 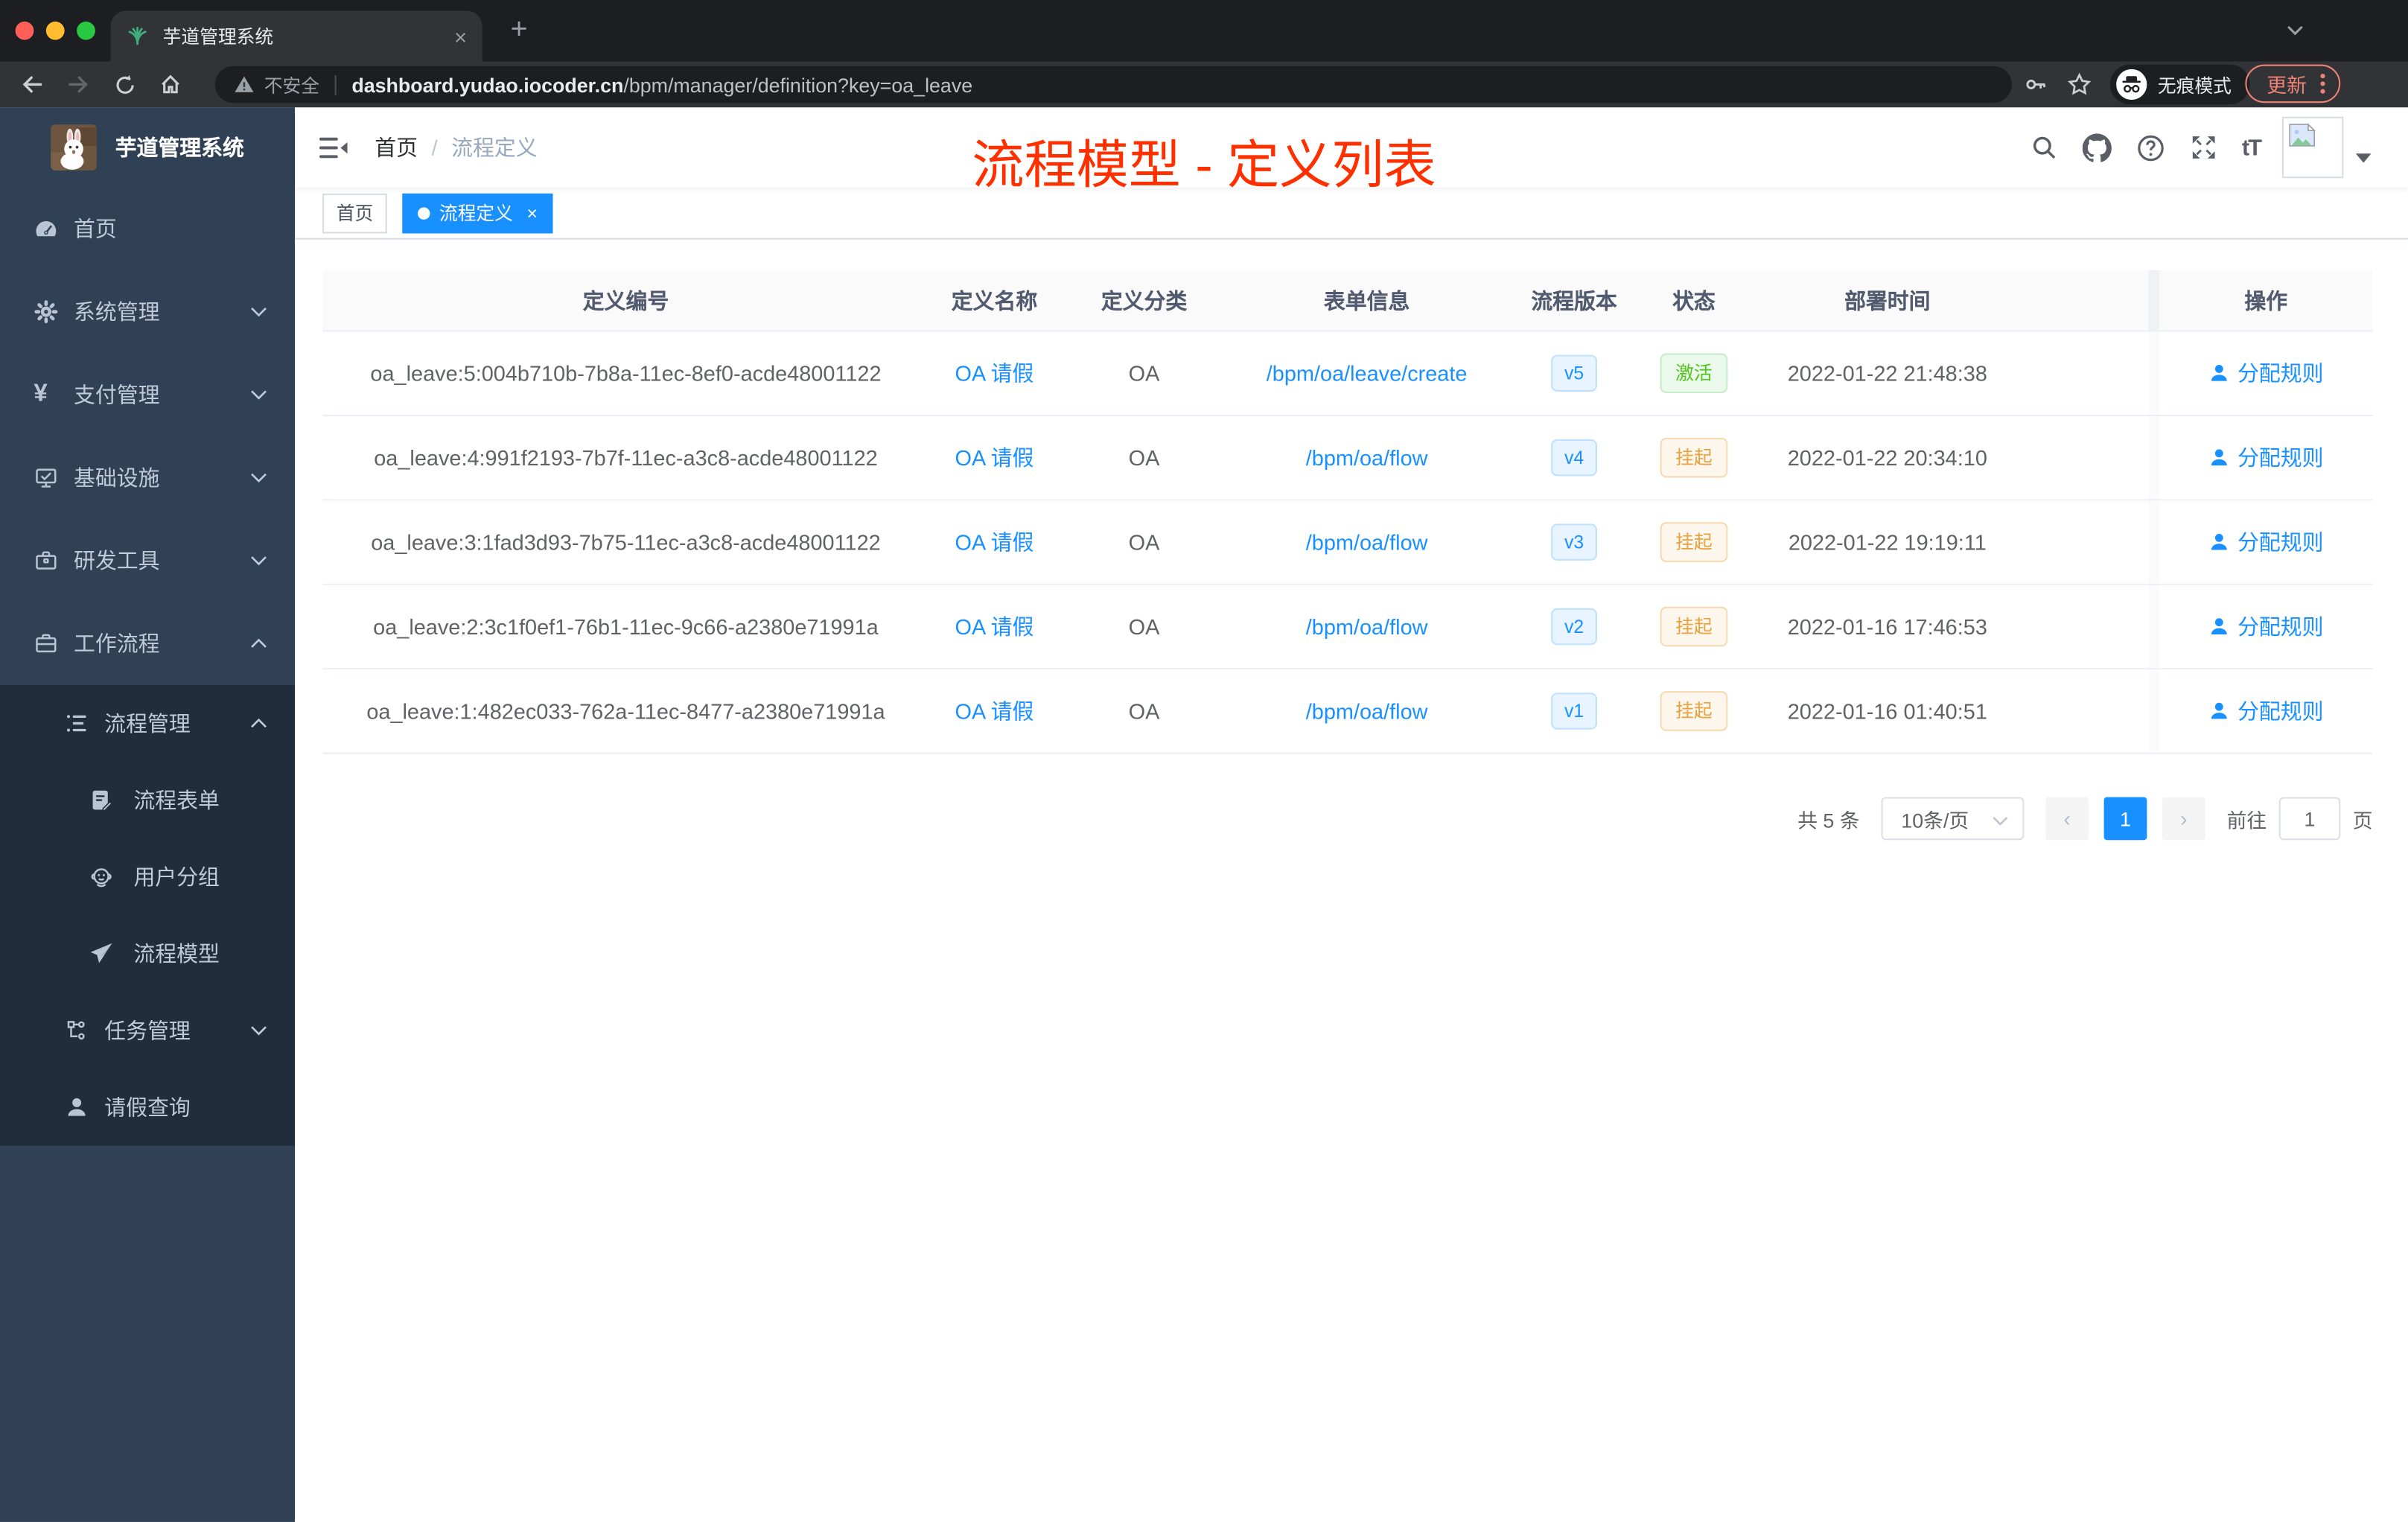 What do you see at coordinates (55, 30) in the screenshot?
I see `minimize-window-button` at bounding box center [55, 30].